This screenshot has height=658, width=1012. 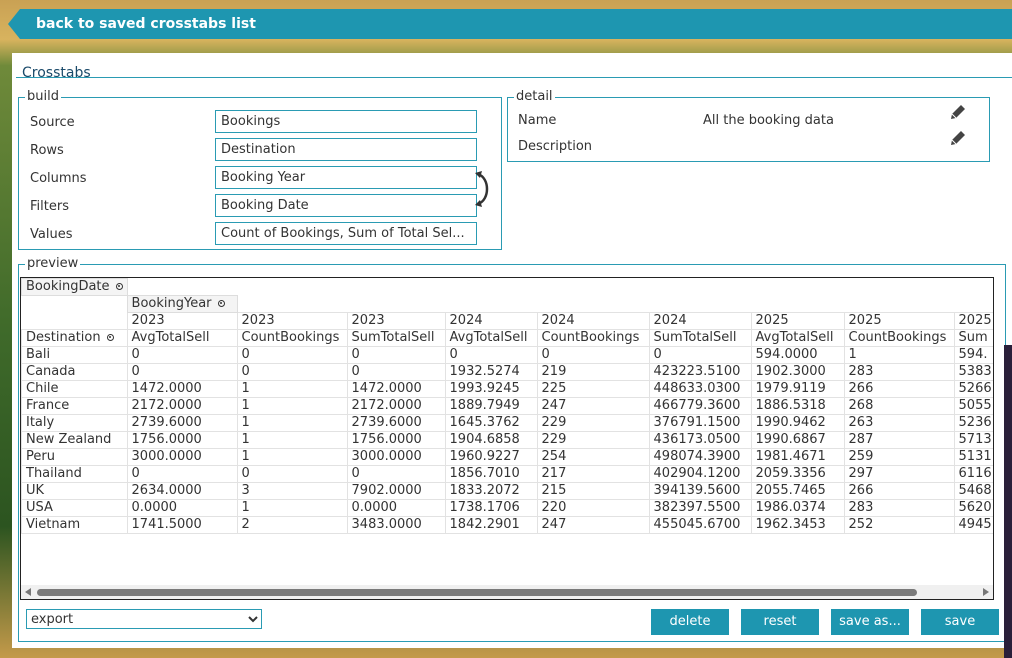 I want to click on rows-label: Rows, so click(x=47, y=150).